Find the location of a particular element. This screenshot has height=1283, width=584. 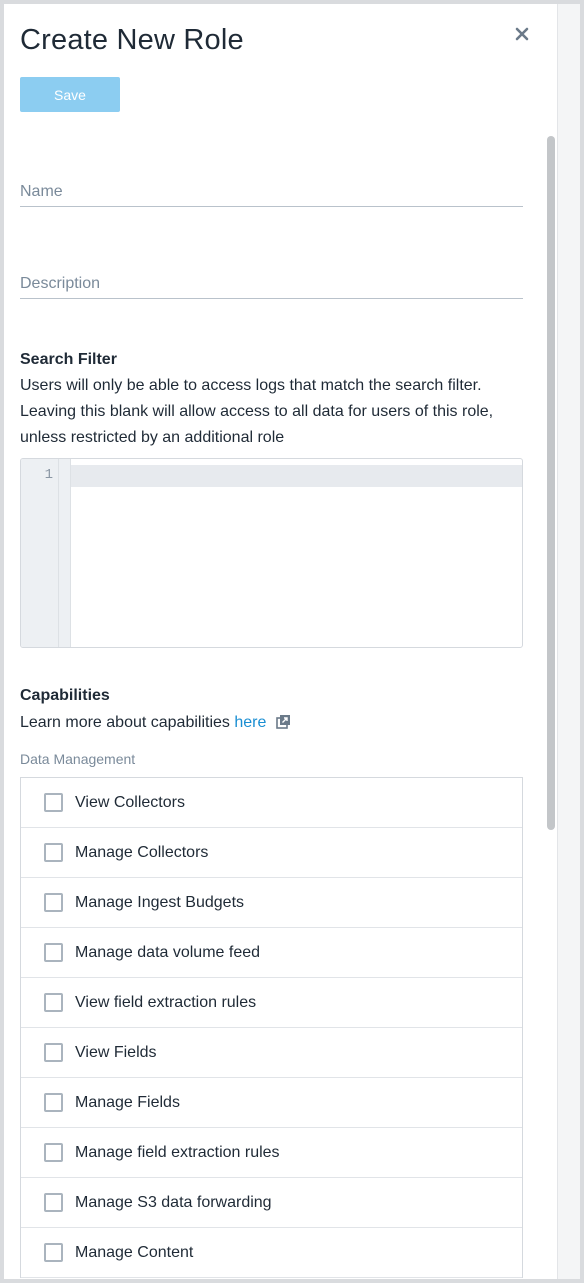

capability-label: View Collectors is located at coordinates (130, 802).